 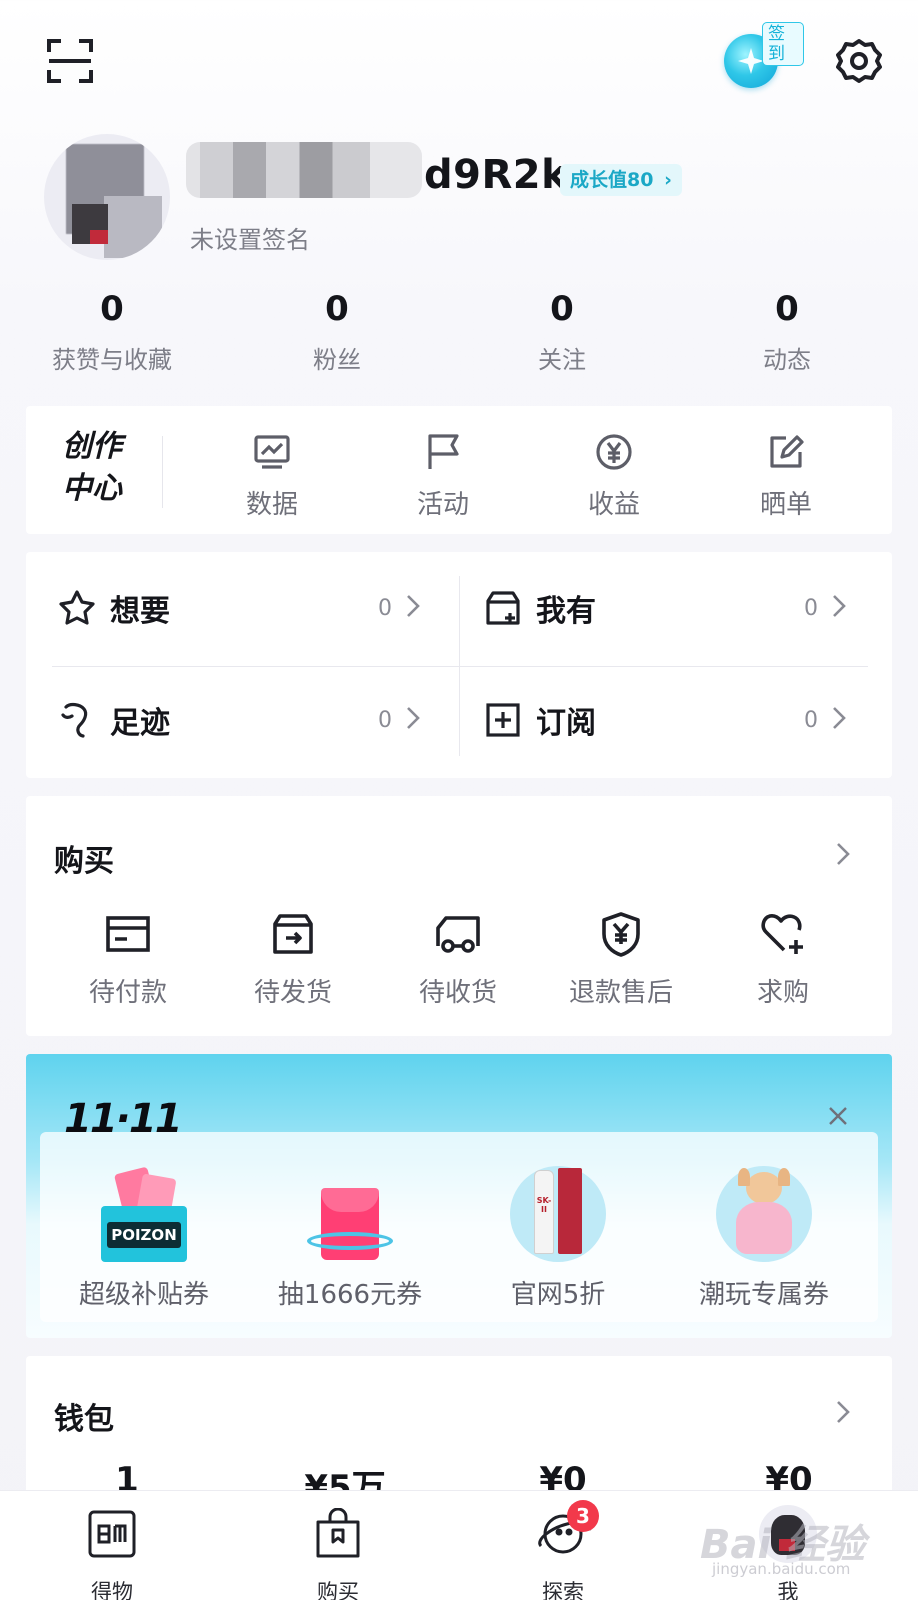 I want to click on divider, so click(x=460, y=666).